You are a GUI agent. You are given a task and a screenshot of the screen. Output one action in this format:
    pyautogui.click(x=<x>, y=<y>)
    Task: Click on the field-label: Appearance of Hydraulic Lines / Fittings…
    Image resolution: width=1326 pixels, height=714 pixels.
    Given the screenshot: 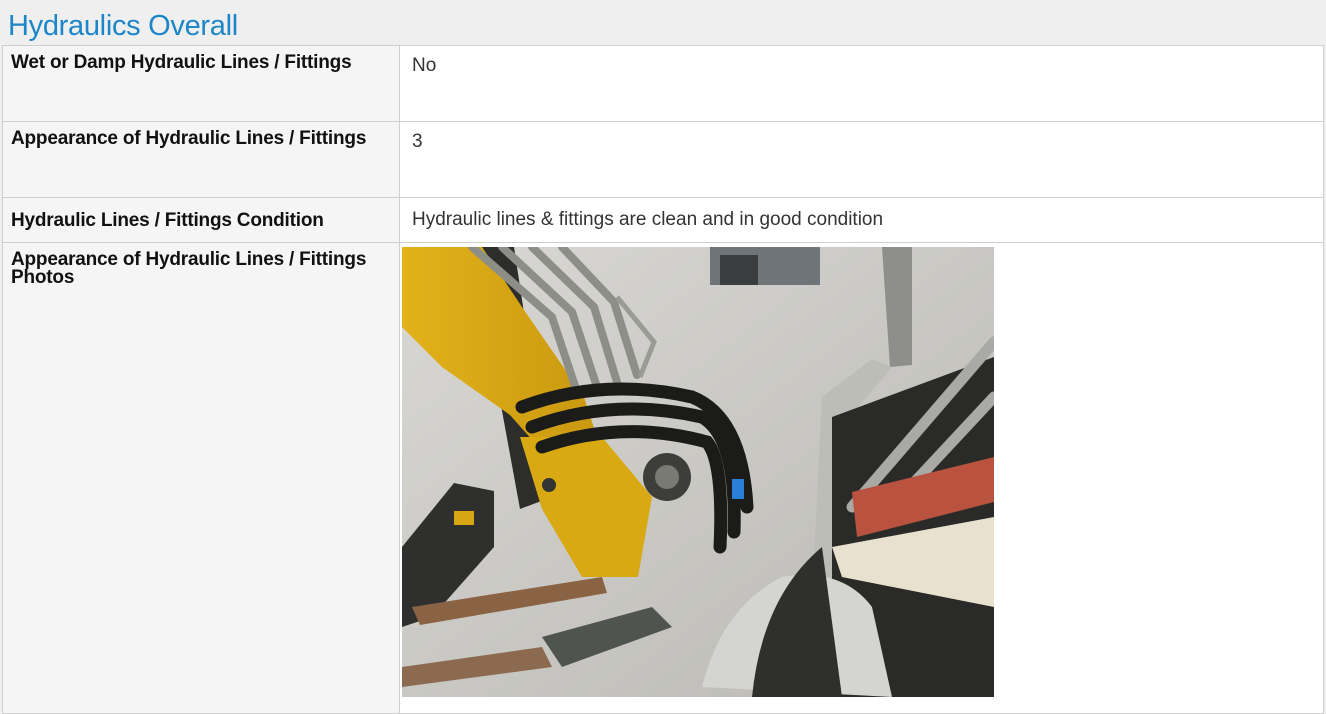 What is the action you would take?
    pyautogui.click(x=189, y=268)
    